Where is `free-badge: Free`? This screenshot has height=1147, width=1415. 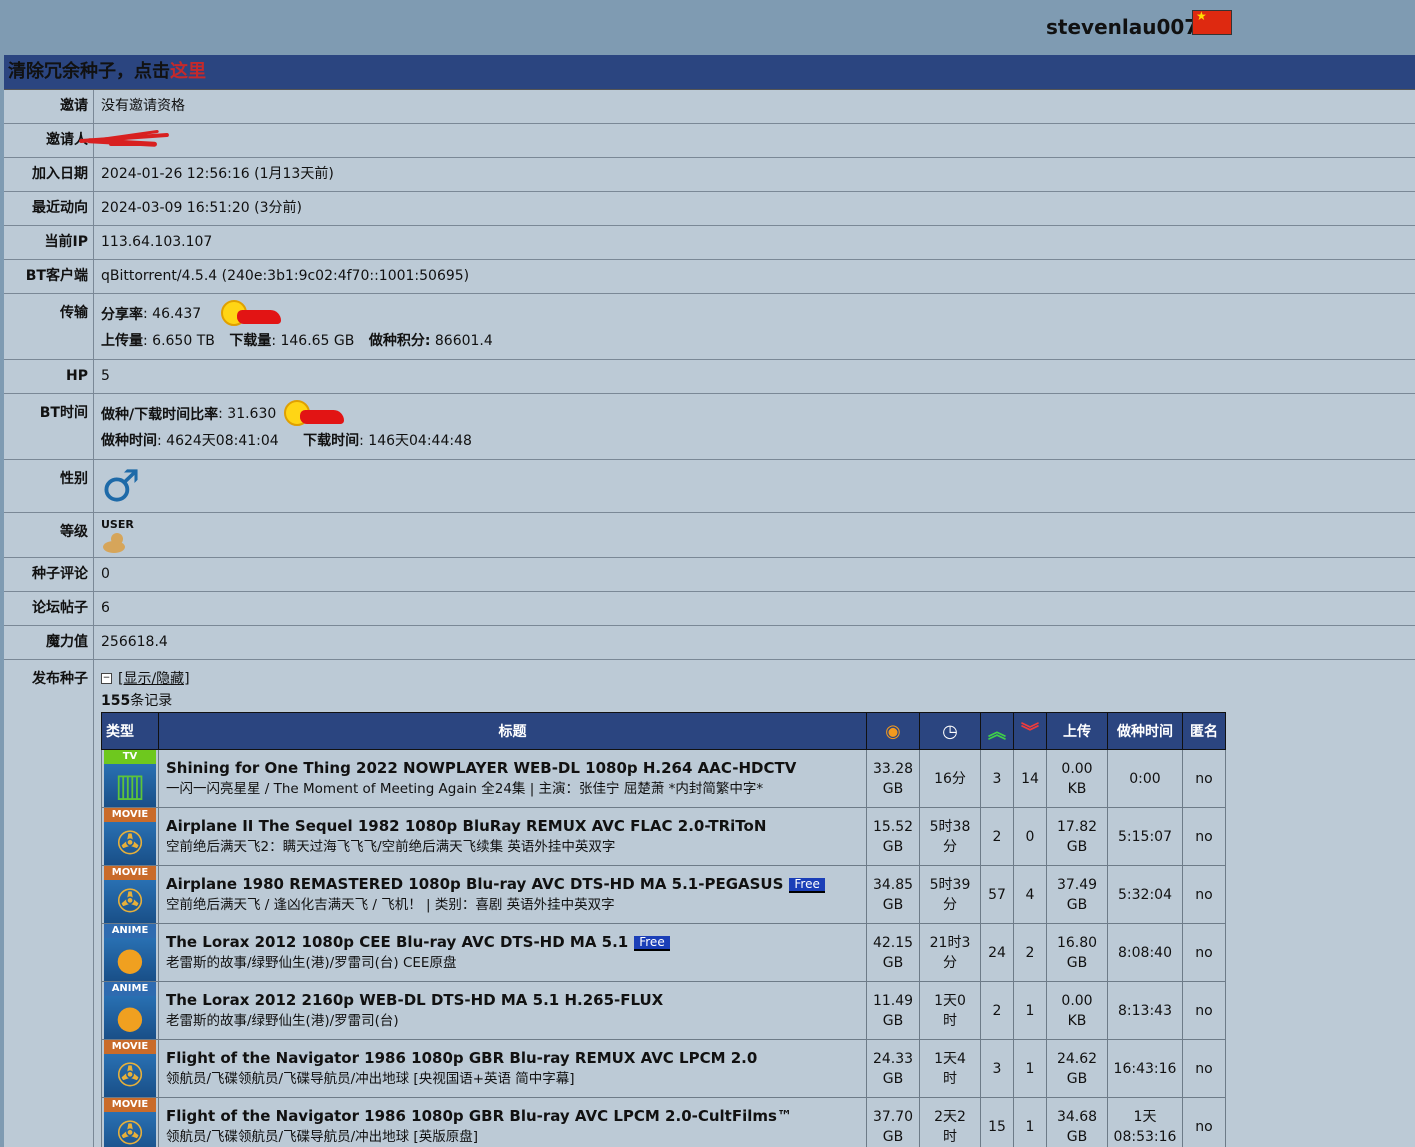 free-badge: Free is located at coordinates (652, 943).